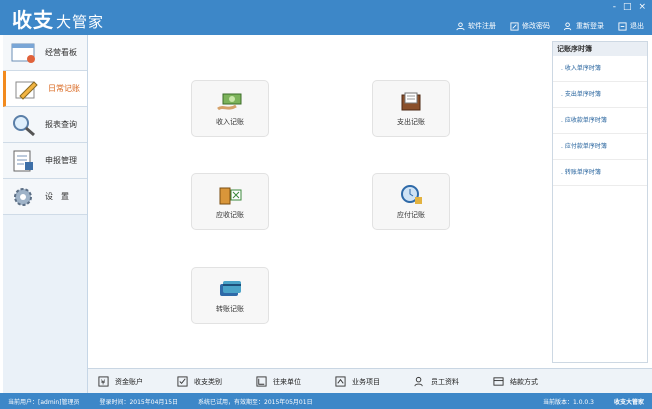 The image size is (652, 409). What do you see at coordinates (23, 53) in the screenshot?
I see `dashboard-icon` at bounding box center [23, 53].